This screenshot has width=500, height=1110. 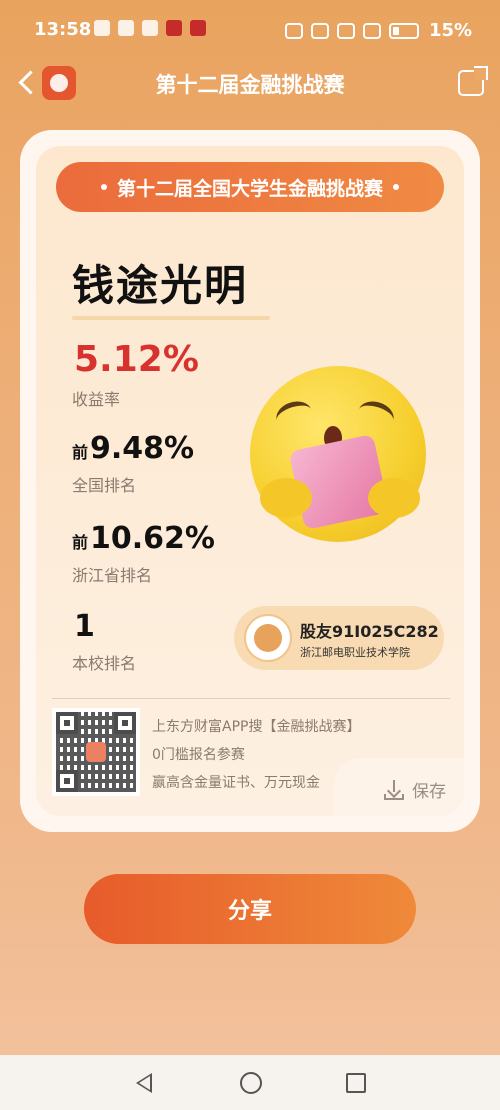 What do you see at coordinates (171, 318) in the screenshot?
I see `nickname-underline` at bounding box center [171, 318].